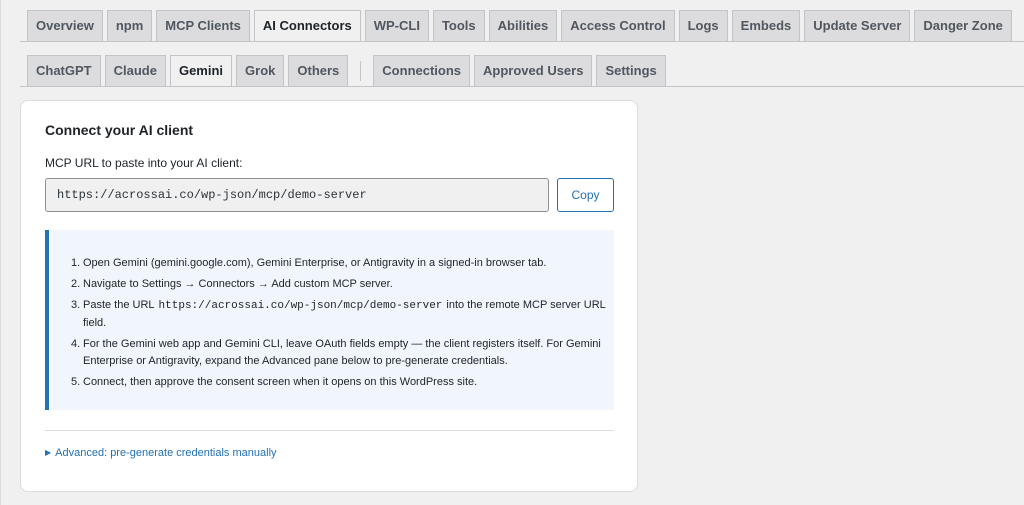  What do you see at coordinates (76, 382) in the screenshot?
I see `step-number: 5.` at bounding box center [76, 382].